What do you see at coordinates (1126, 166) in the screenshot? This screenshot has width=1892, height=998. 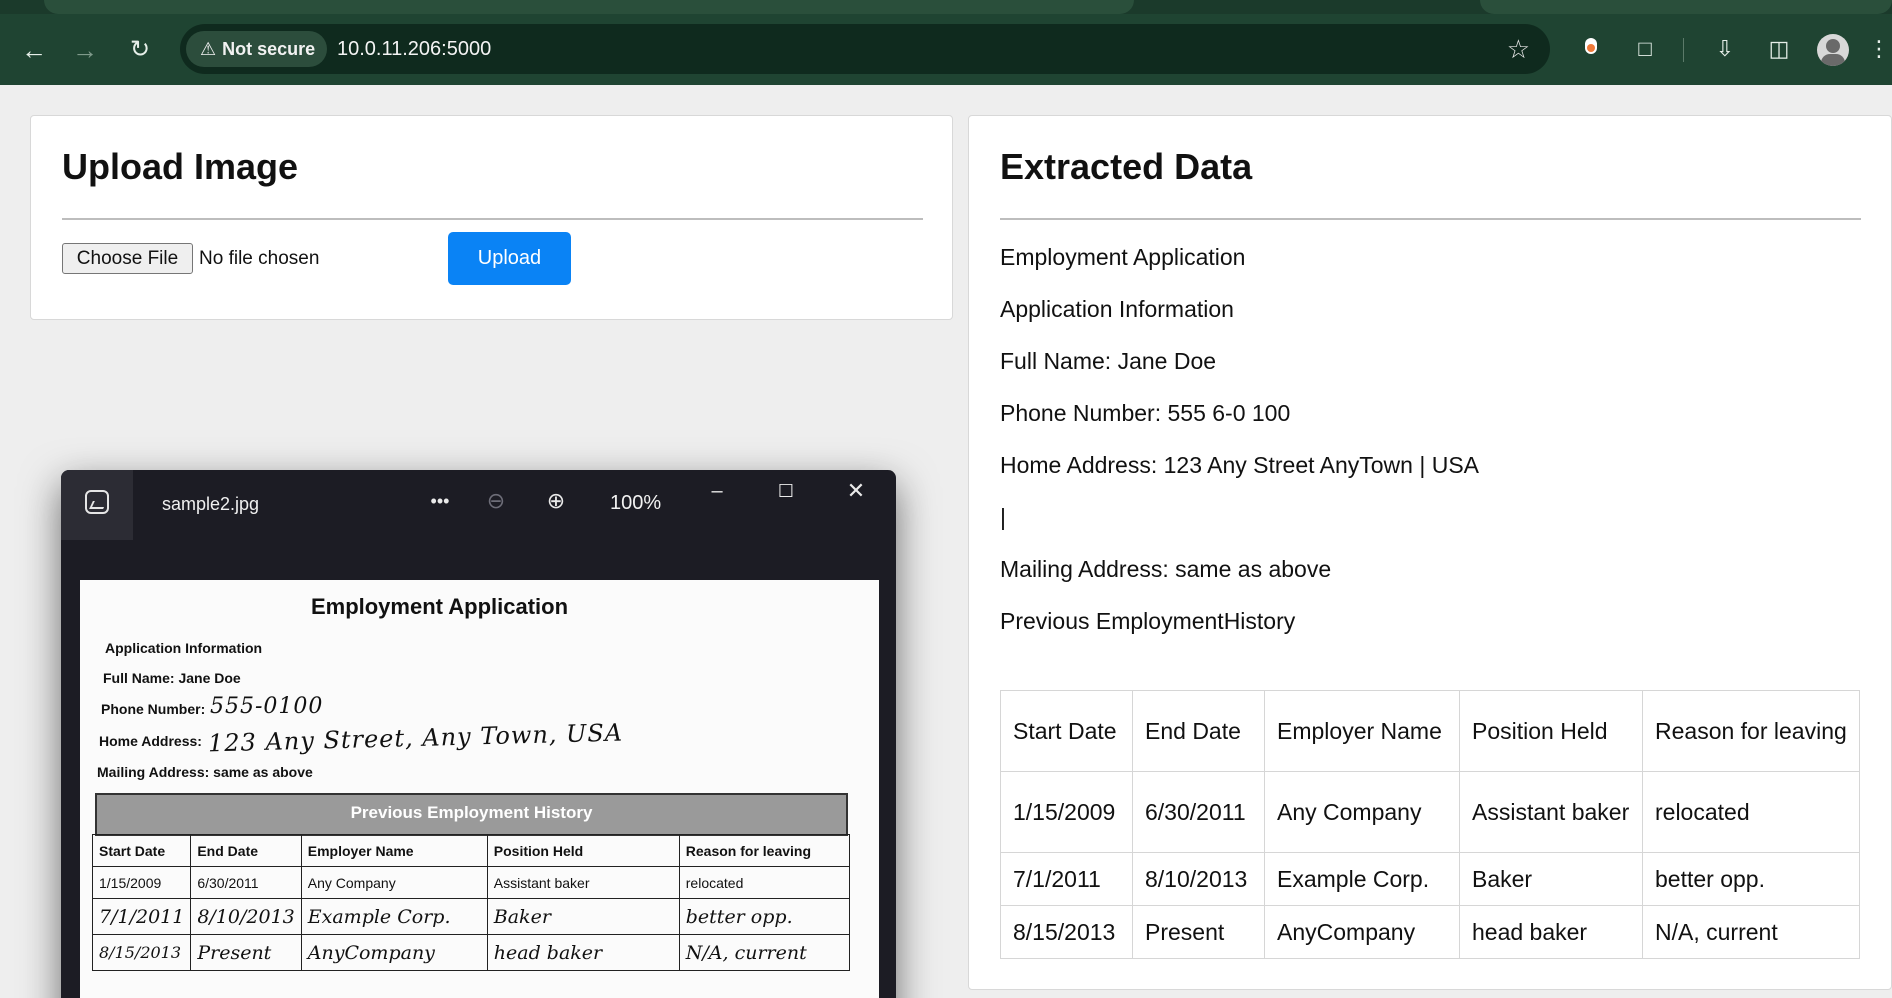 I see `extracted-title: Extracted Data` at bounding box center [1126, 166].